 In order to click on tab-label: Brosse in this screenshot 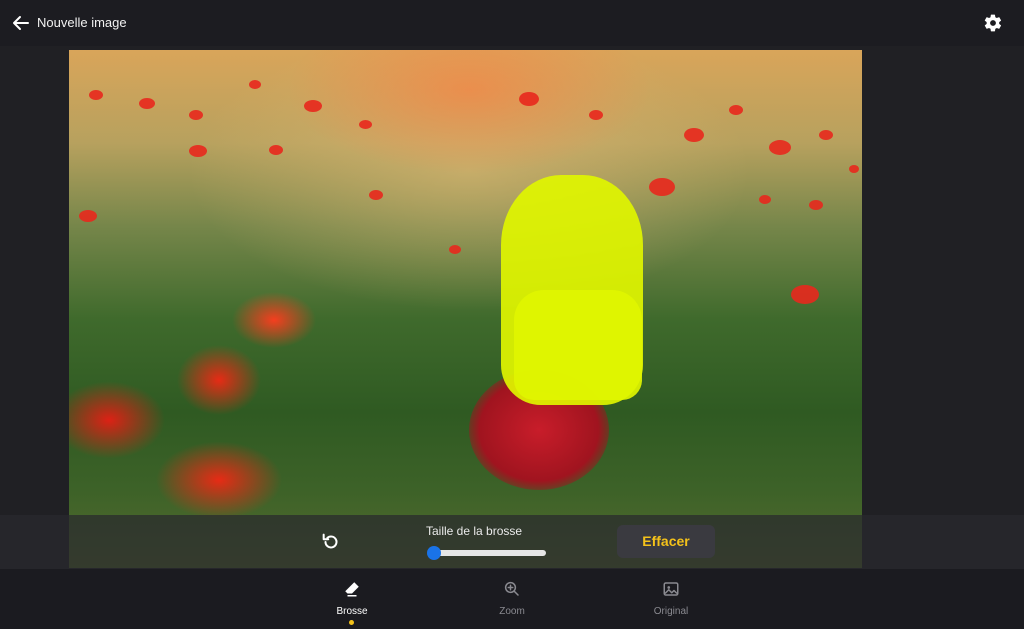, I will do `click(352, 611)`.